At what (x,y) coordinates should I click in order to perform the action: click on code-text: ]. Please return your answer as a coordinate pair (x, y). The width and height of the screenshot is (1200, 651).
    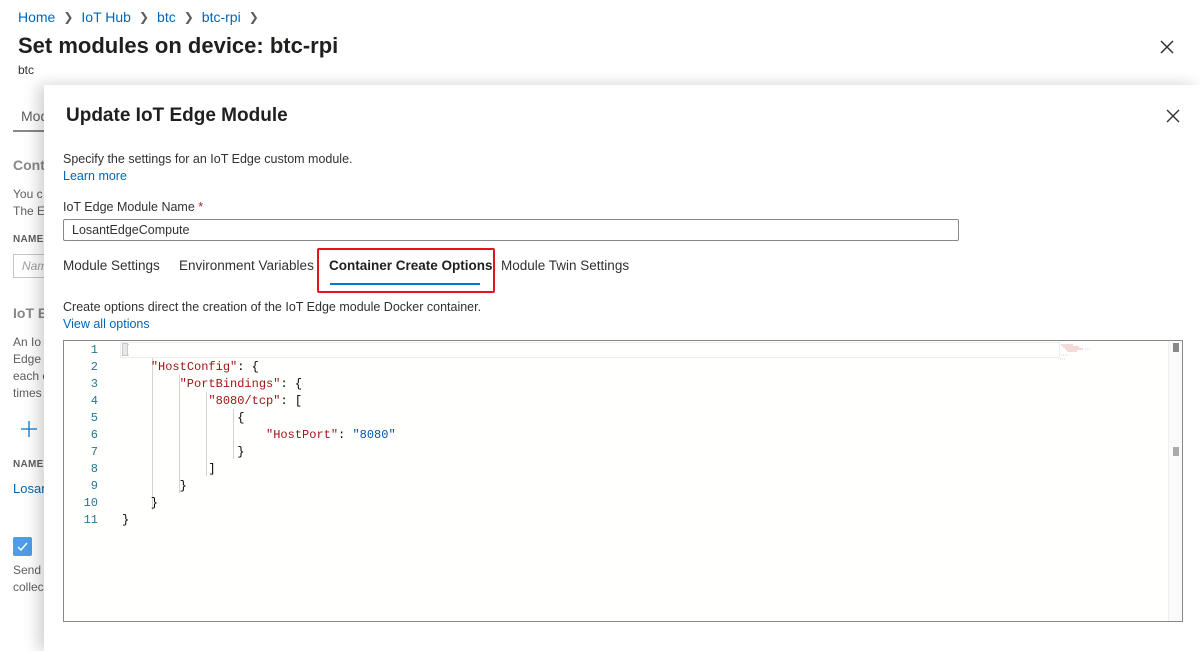
    Looking at the image, I should click on (169, 469).